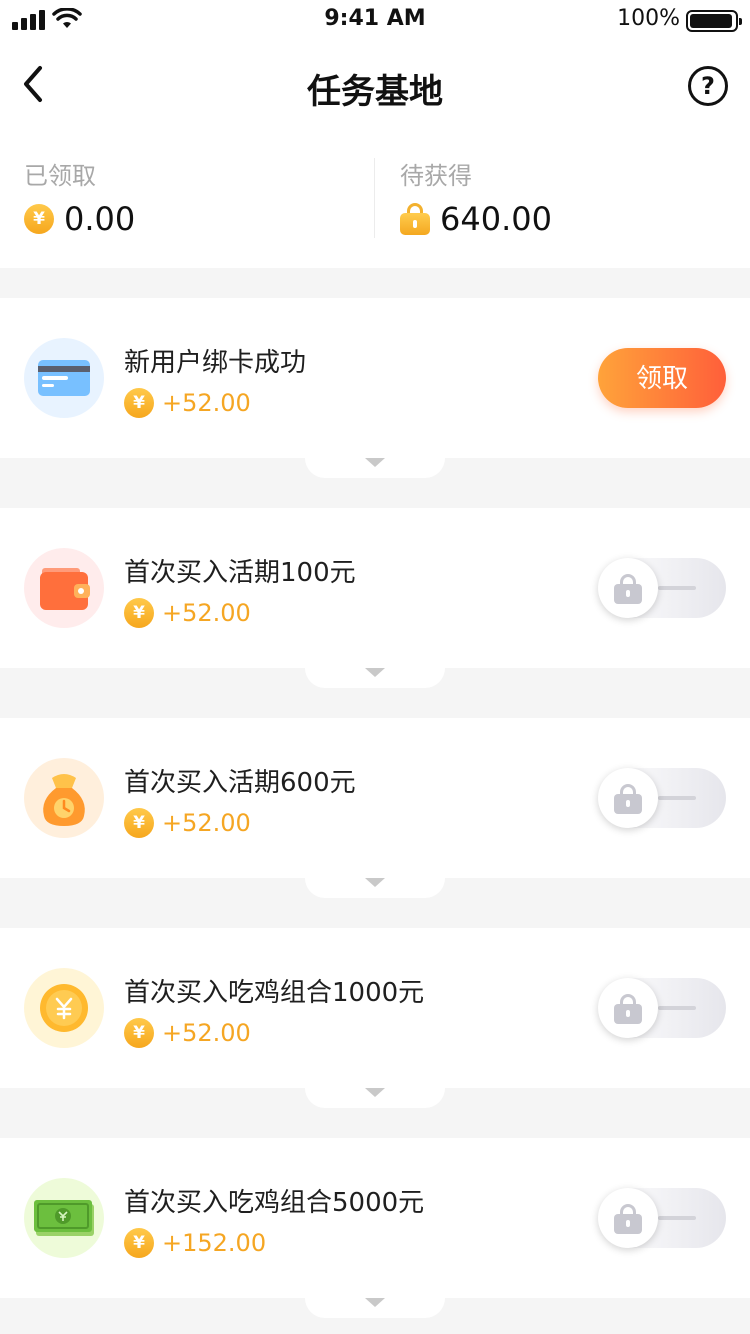  I want to click on task-card: 首次买入吃鸡组合5000元 ¥ +152.00, so click(375, 1228).